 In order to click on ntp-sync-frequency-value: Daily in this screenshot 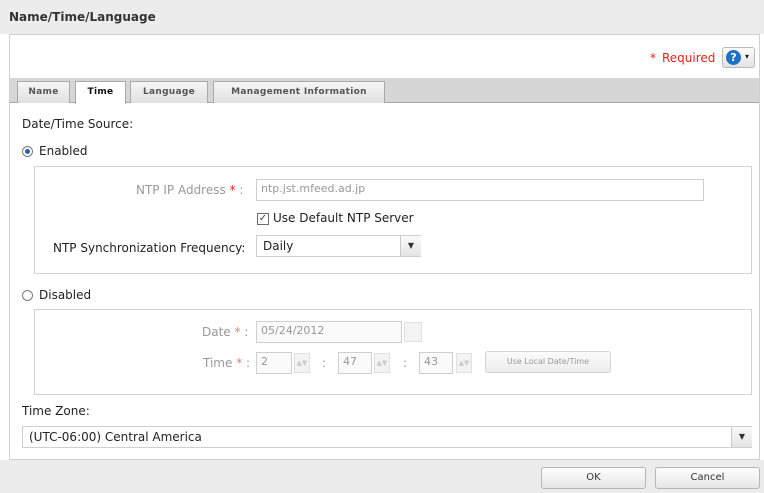, I will do `click(278, 246)`.